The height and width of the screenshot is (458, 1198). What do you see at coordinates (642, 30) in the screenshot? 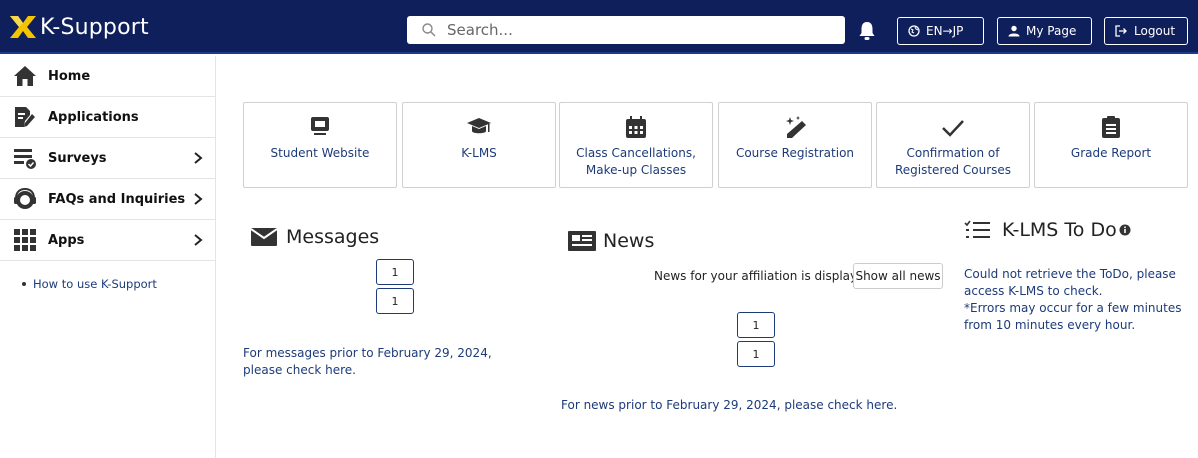
I see `search-input` at bounding box center [642, 30].